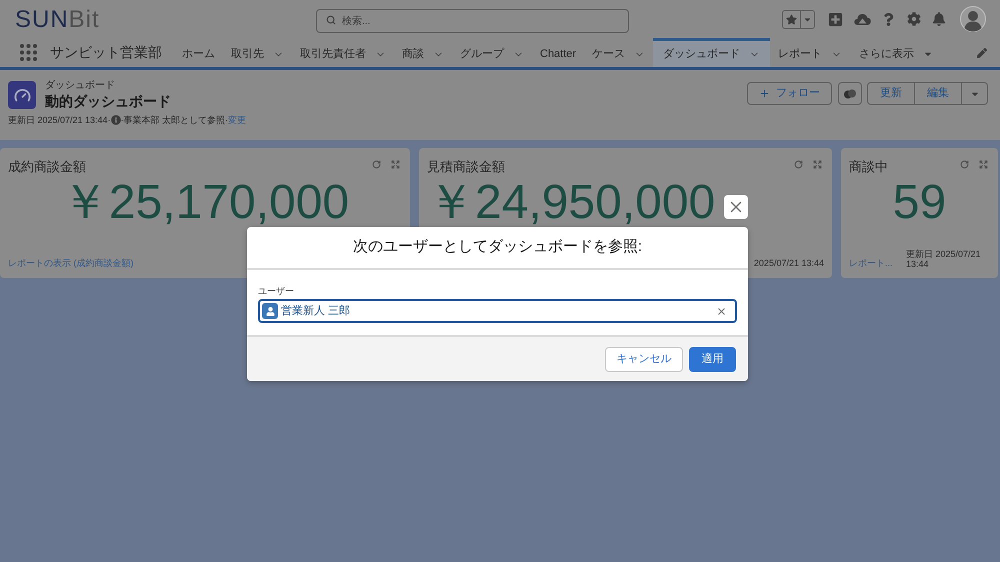  Describe the element at coordinates (205, 203) in the screenshot. I see `metric-value: ￥25,170,000` at that location.